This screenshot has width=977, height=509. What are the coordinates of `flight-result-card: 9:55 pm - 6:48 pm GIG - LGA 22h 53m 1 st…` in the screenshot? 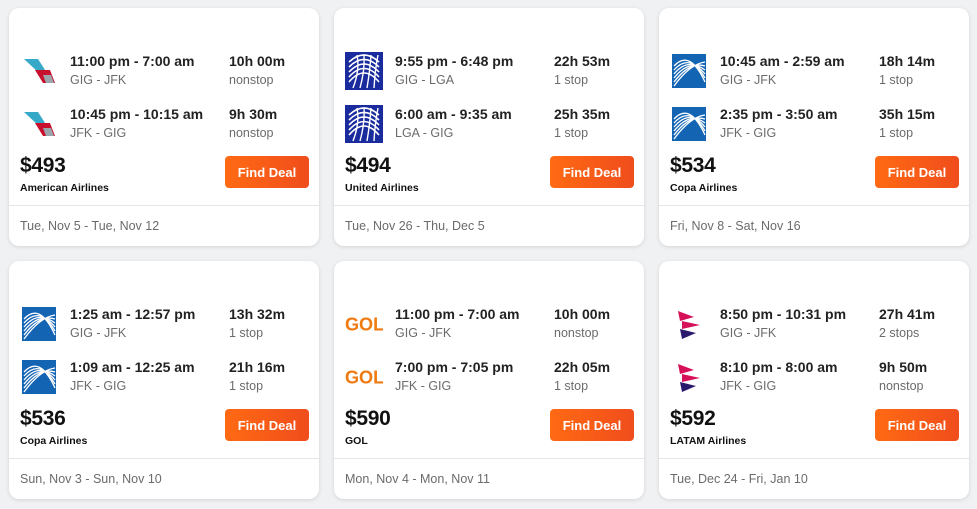 It's located at (489, 127).